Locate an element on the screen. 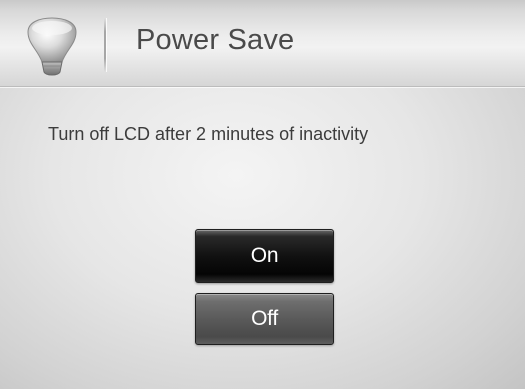 Image resolution: width=525 pixels, height=389 pixels. lamp-icon is located at coordinates (52, 46).